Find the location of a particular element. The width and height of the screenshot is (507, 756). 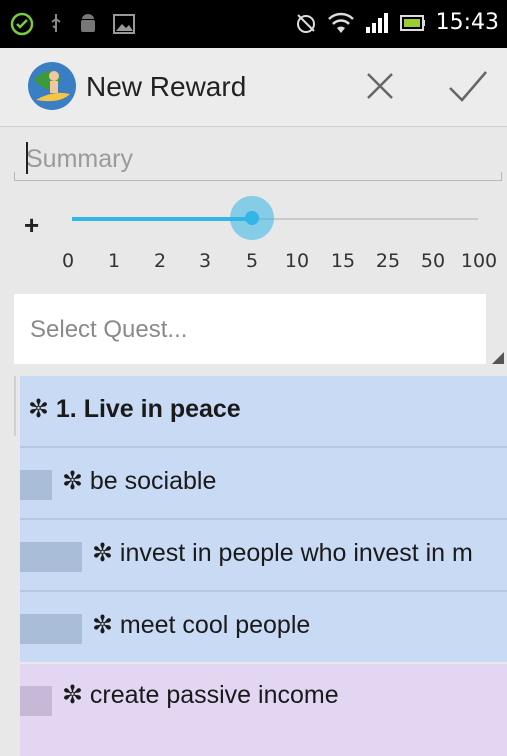

list-item-label: ✼ 1. Live in peace is located at coordinates (134, 409).